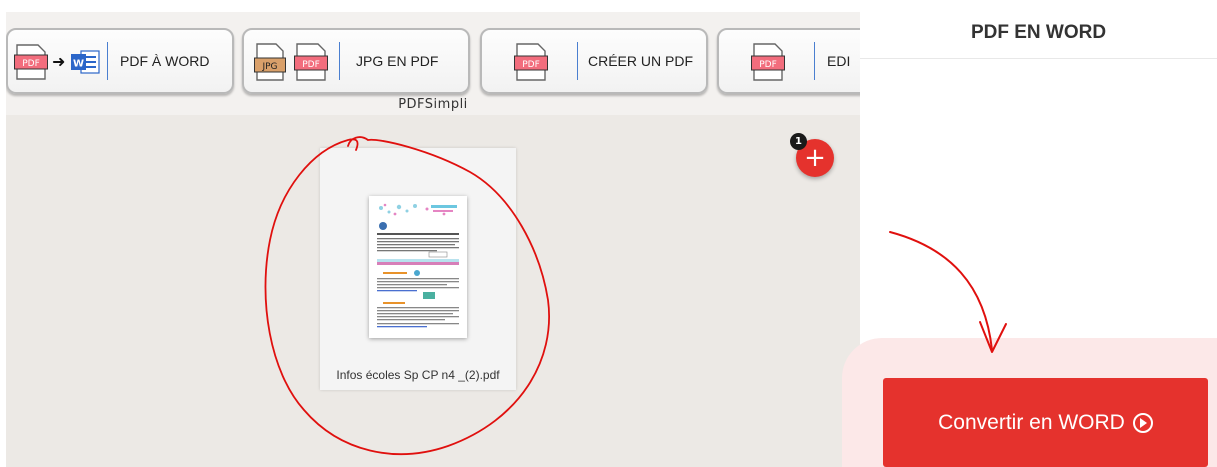  I want to click on tool-create-pdf-button: PDF CRÉER UN PDF, so click(594, 61).